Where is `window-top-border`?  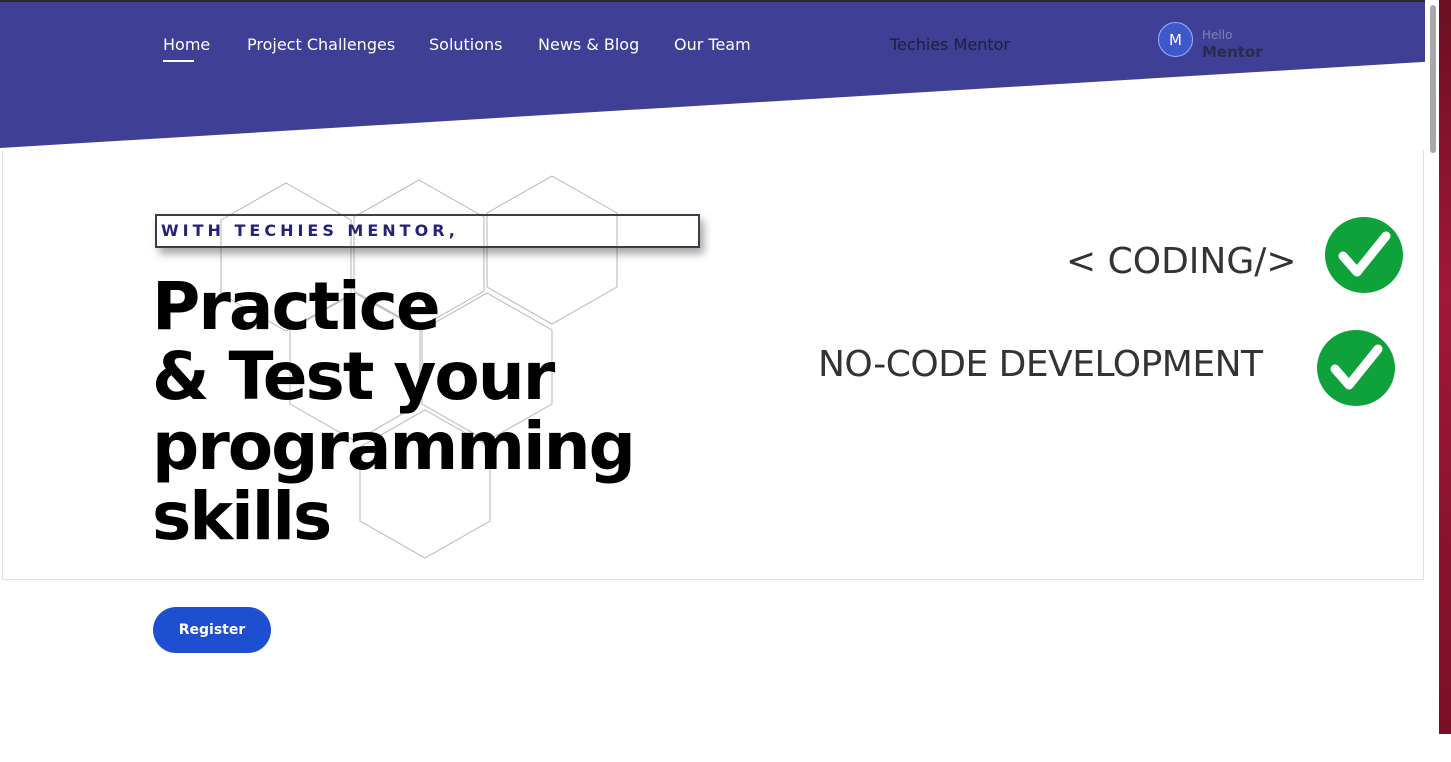 window-top-border is located at coordinates (719, 1).